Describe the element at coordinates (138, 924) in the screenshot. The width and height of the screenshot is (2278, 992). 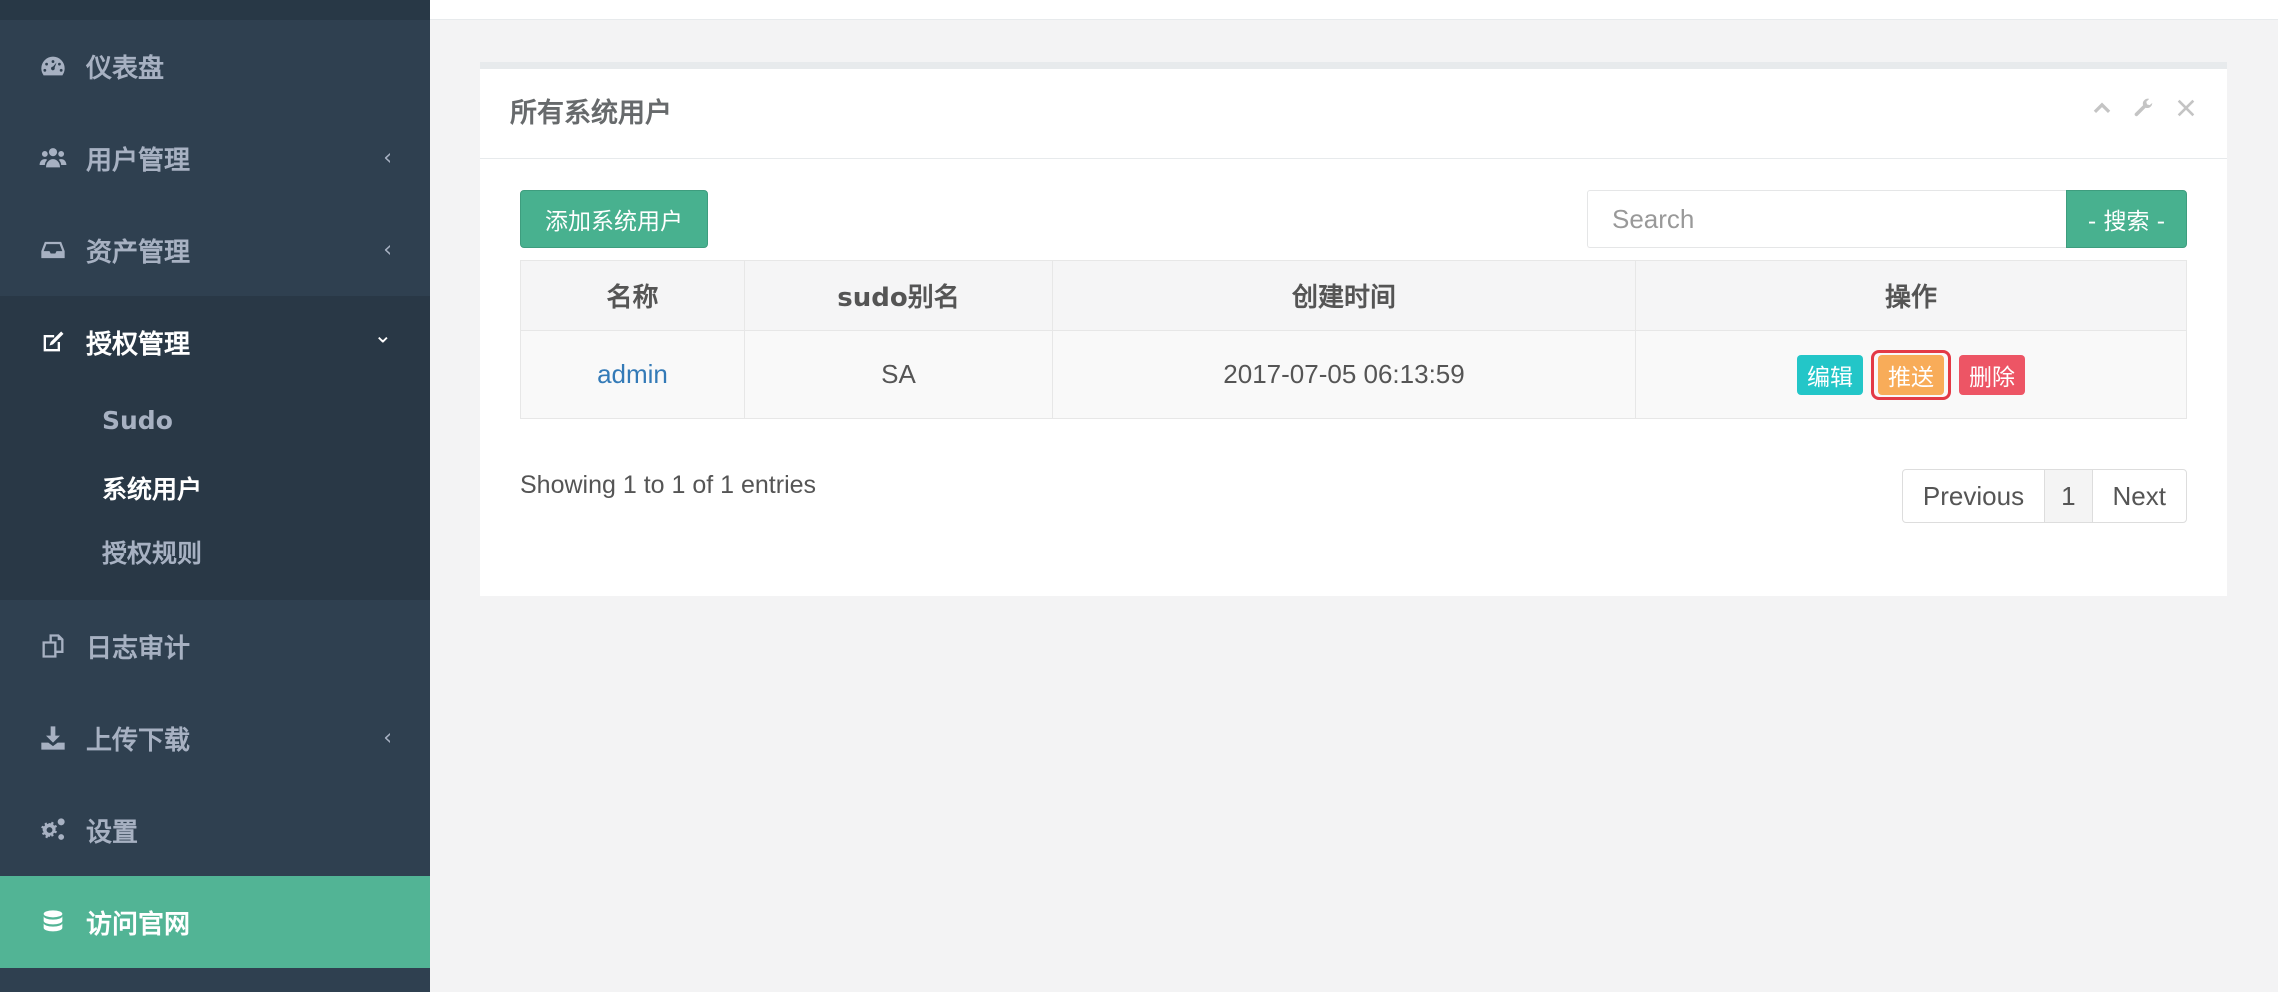
I see `sidebar-item-label: 访问官网` at that location.